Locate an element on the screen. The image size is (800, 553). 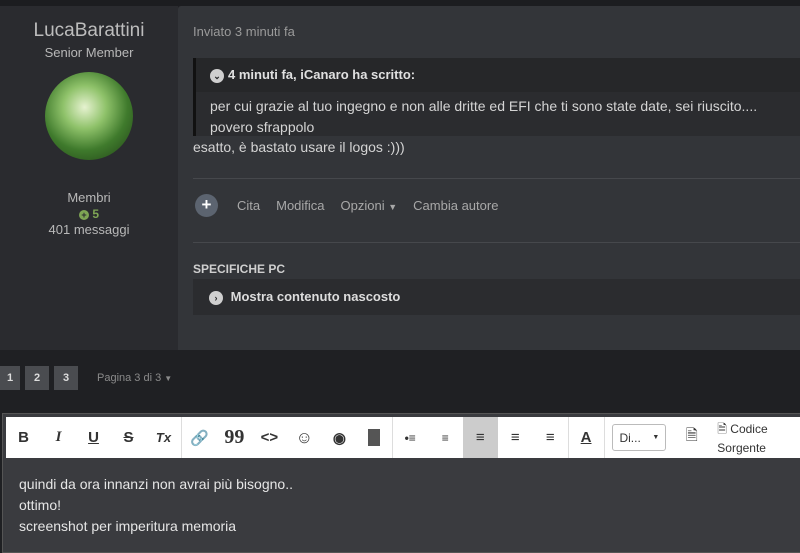
post-date: Inviato 3 minuti fa is located at coordinates (244, 31).